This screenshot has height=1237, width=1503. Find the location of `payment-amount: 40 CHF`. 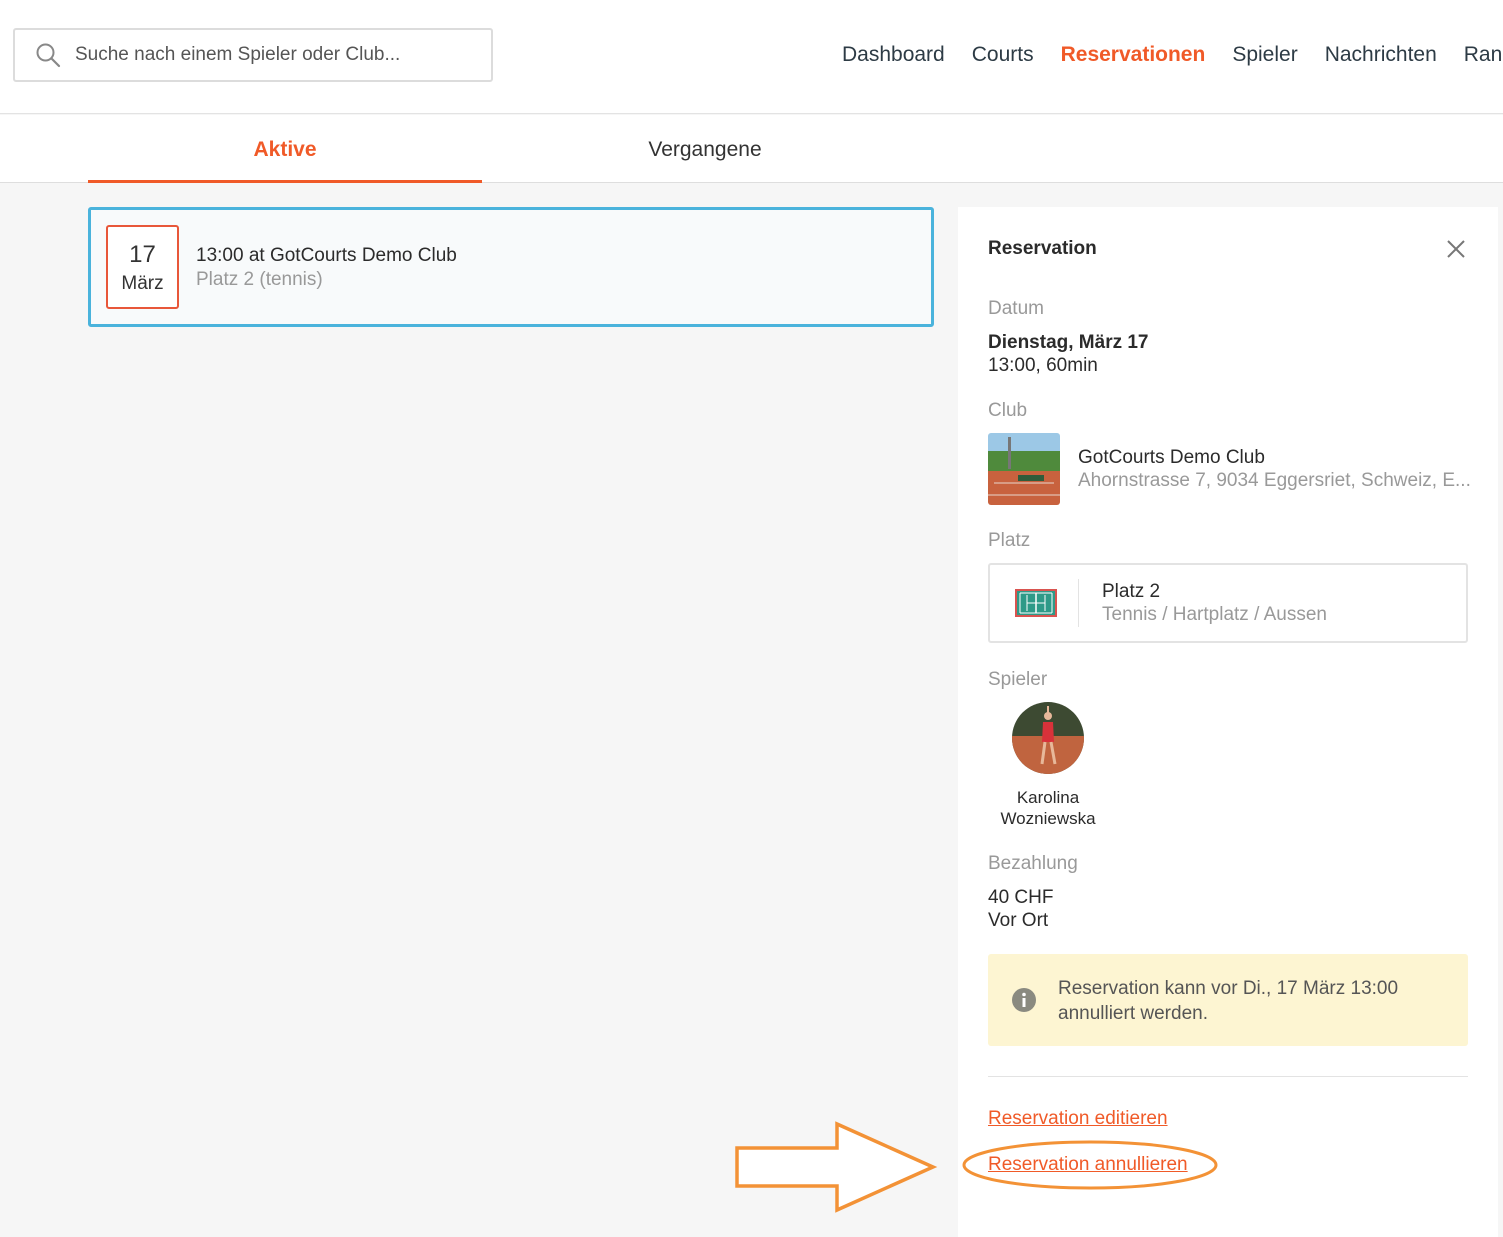

payment-amount: 40 CHF is located at coordinates (1021, 897).